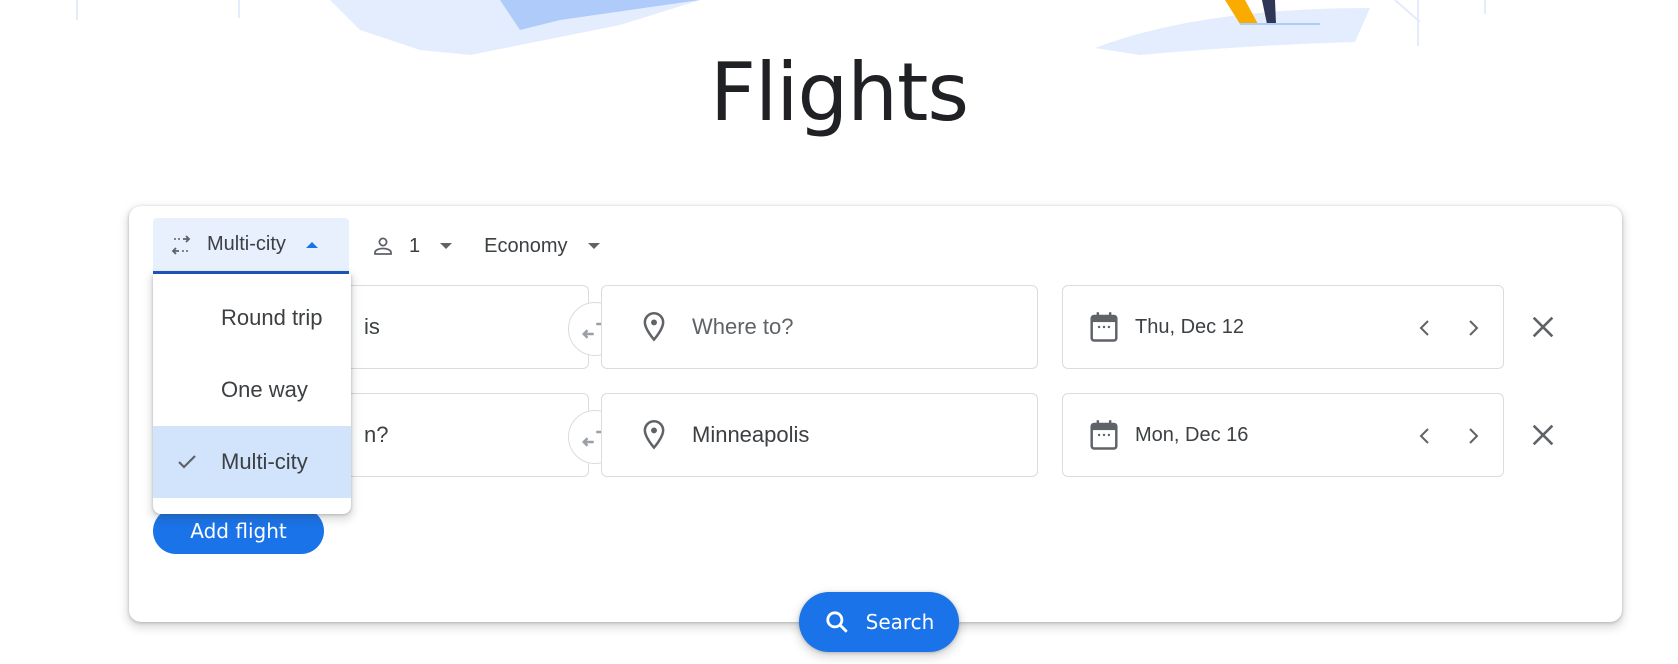 This screenshot has height=664, width=1678. I want to click on search-button: Search, so click(879, 622).